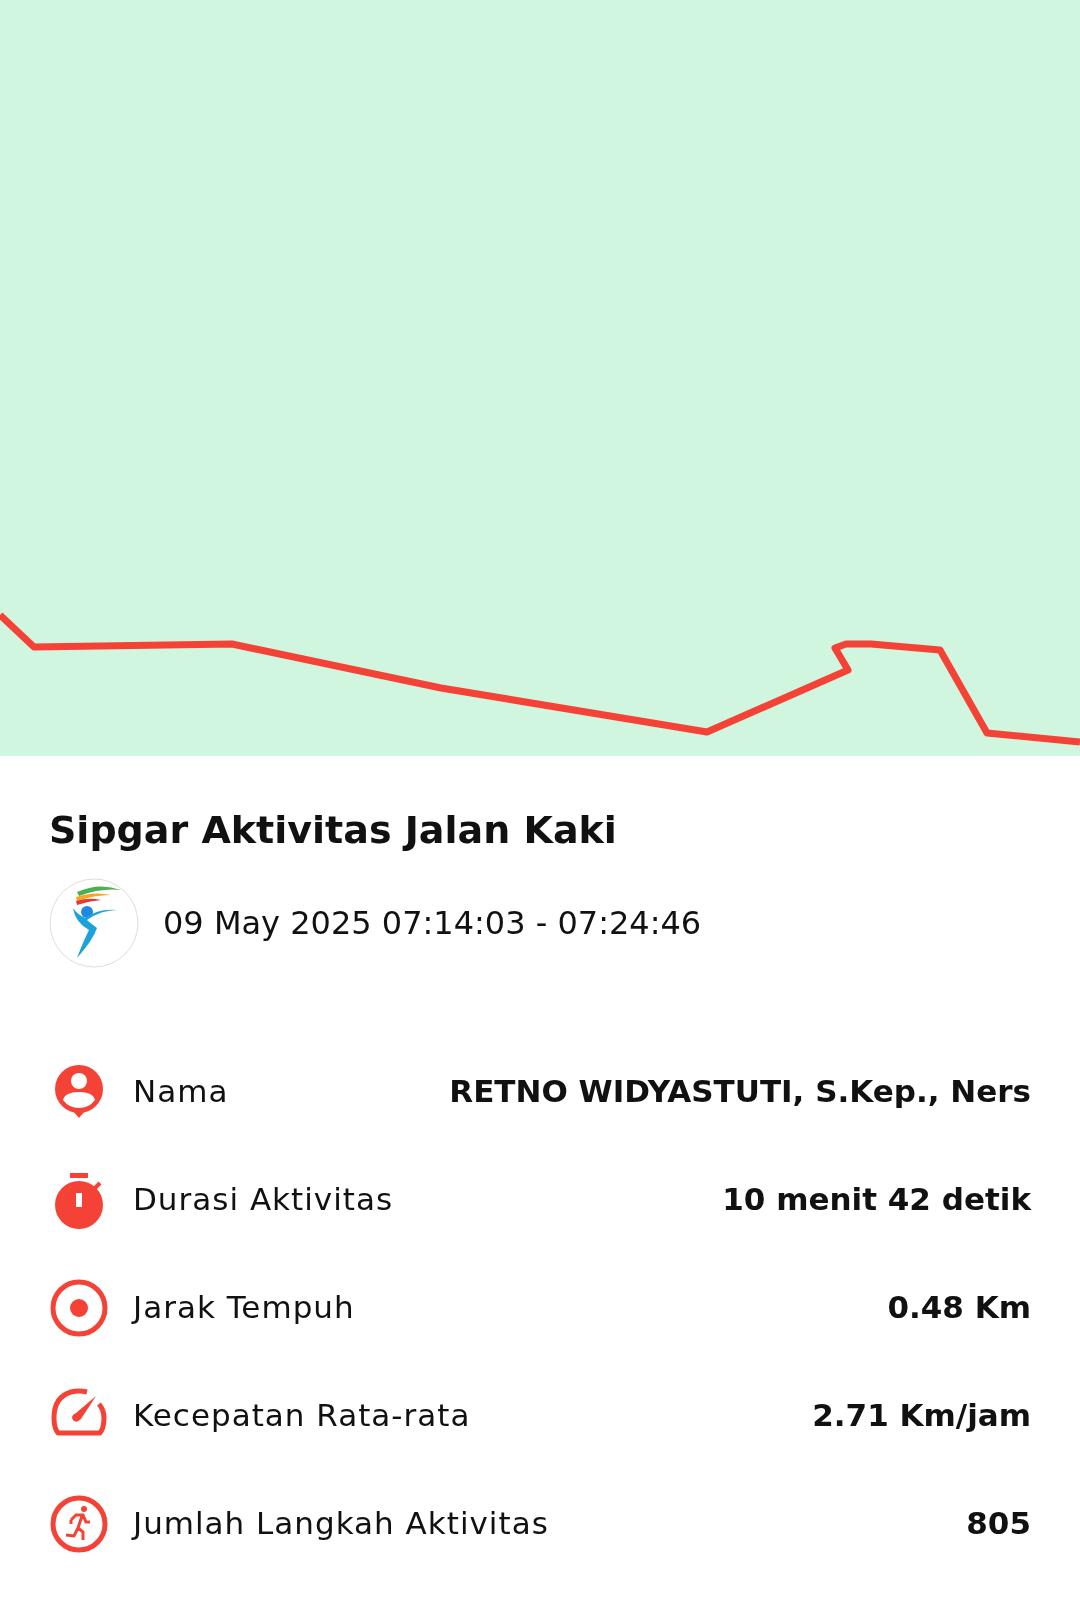  What do you see at coordinates (876, 1200) in the screenshot?
I see `detail-value: 10 menit 42 detik` at bounding box center [876, 1200].